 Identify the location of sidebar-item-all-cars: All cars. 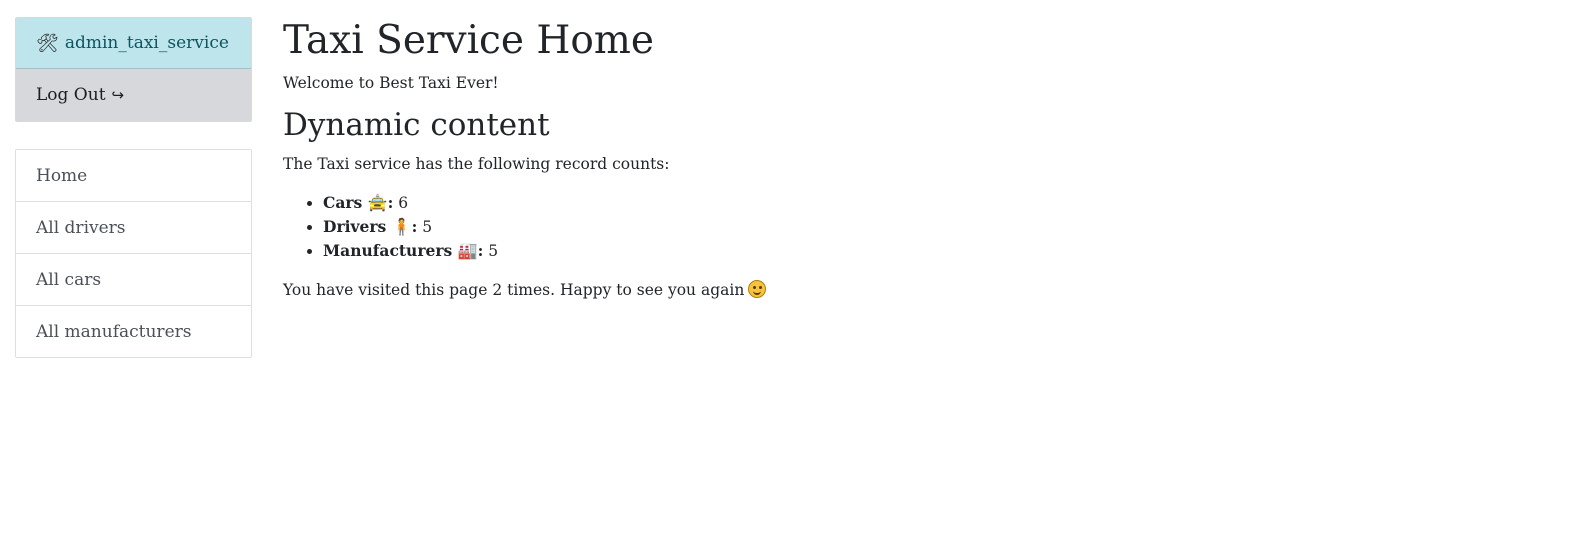
(133, 280).